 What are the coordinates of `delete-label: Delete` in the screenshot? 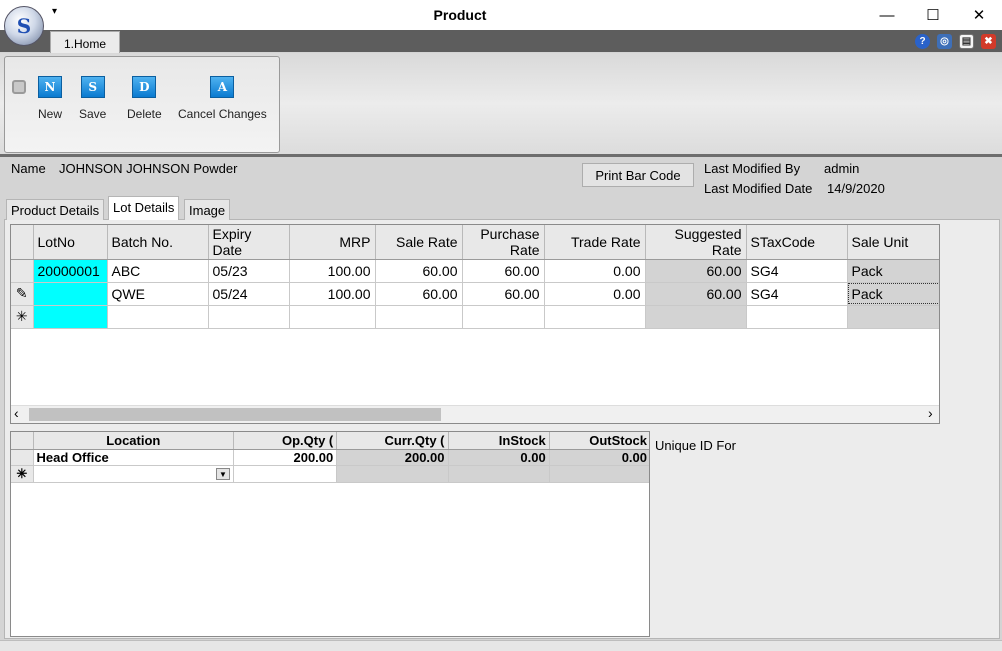 It's located at (144, 114).